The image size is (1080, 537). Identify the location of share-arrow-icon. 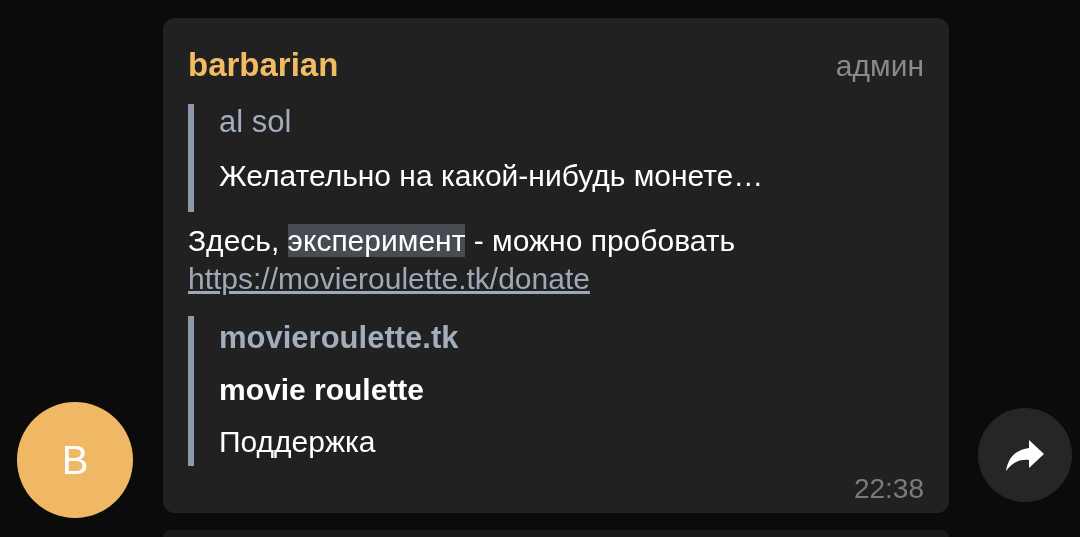
(1025, 455).